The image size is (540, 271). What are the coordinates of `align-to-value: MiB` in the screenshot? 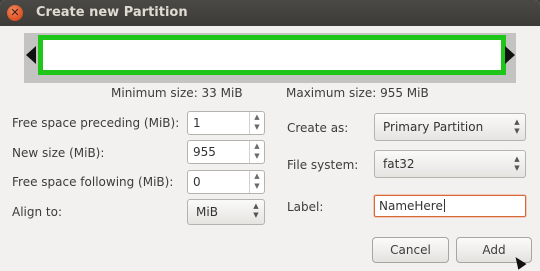 It's located at (207, 212).